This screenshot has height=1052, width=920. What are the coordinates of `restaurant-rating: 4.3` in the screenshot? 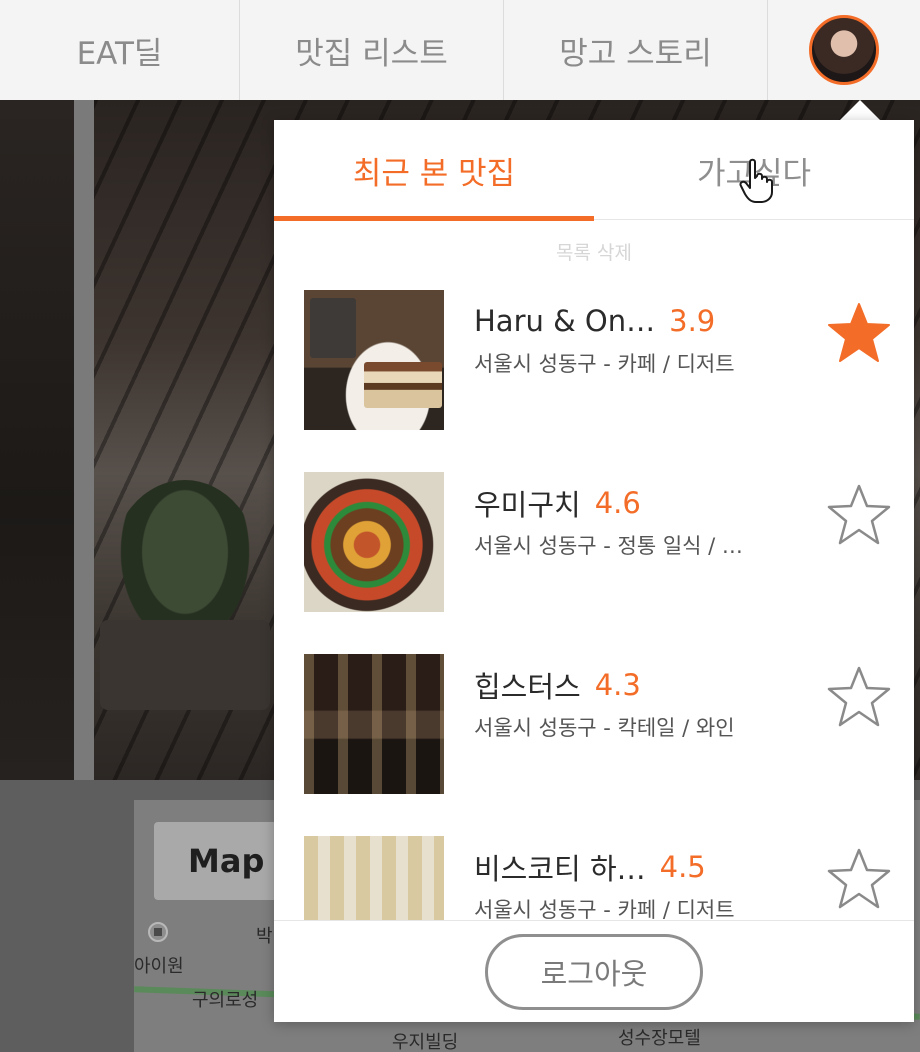 It's located at (617, 685).